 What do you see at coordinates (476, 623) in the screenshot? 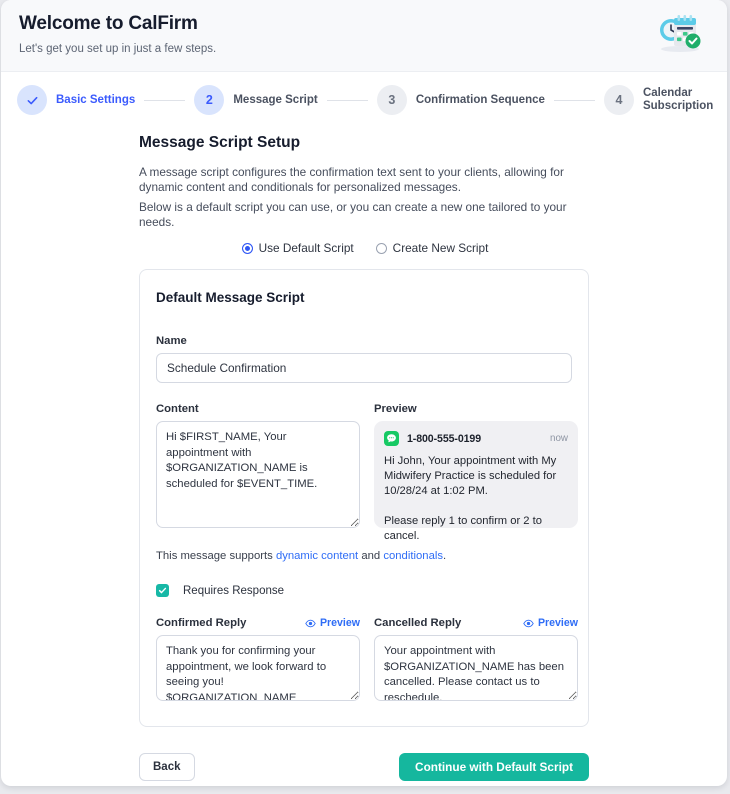
I see `cancelled-reply-header: Cancelled Reply Preview` at bounding box center [476, 623].